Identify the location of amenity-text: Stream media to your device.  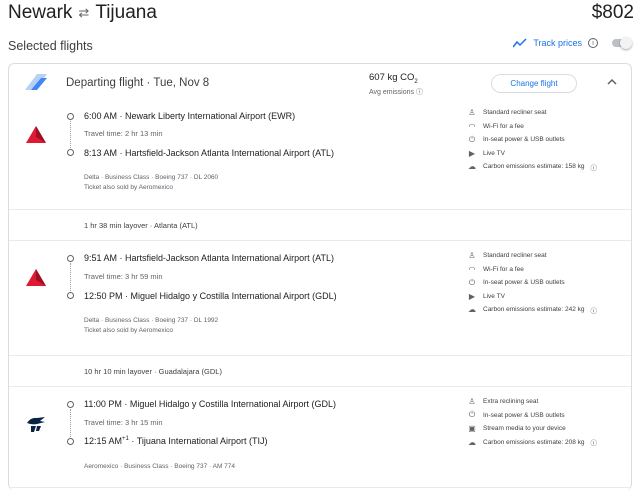
(524, 429).